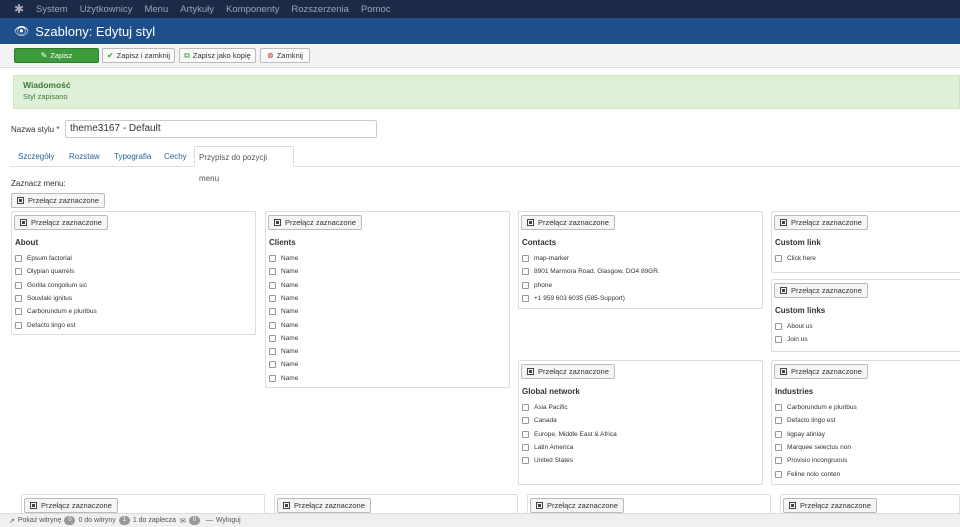 The image size is (960, 527). Describe the element at coordinates (19, 9) in the screenshot. I see `joomla-logo-icon: ✱` at that location.